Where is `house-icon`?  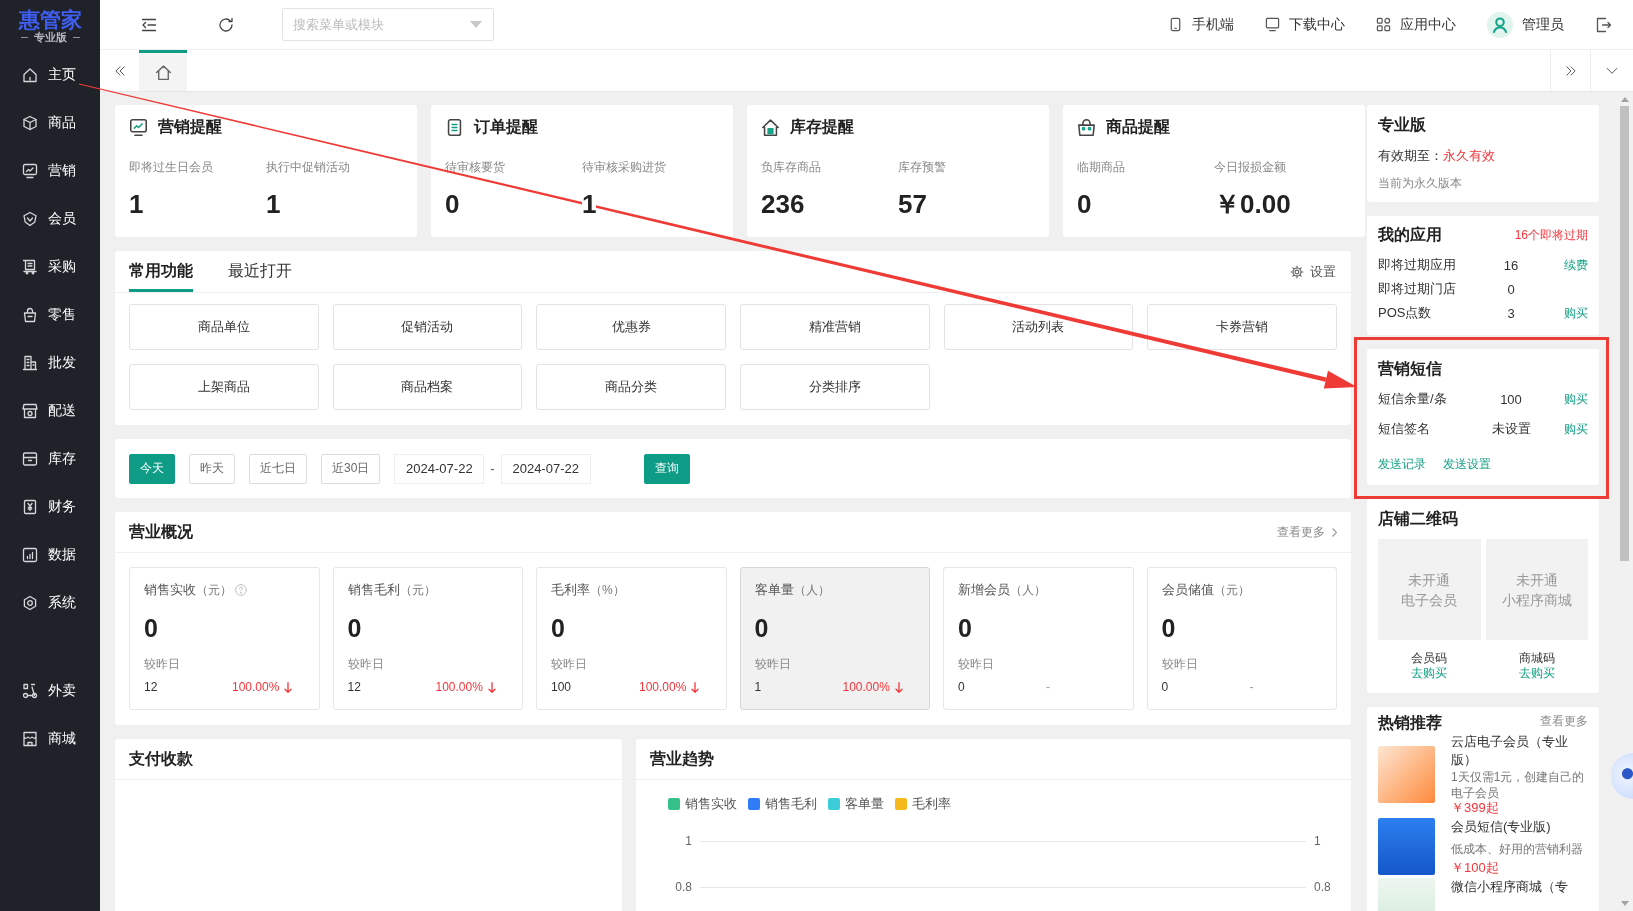 house-icon is located at coordinates (770, 127).